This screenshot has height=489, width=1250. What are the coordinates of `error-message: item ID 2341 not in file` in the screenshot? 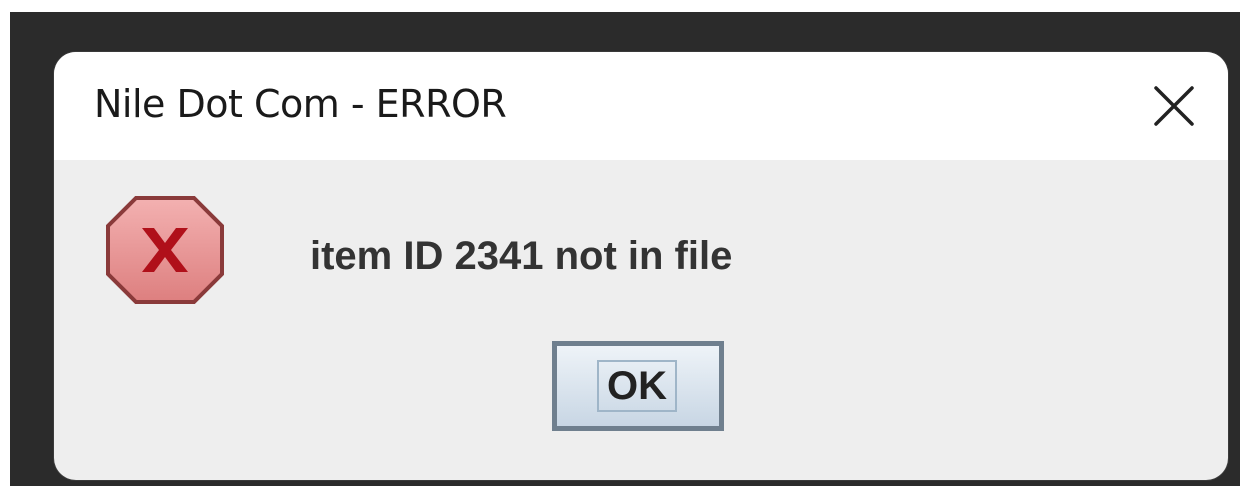 It's located at (521, 256).